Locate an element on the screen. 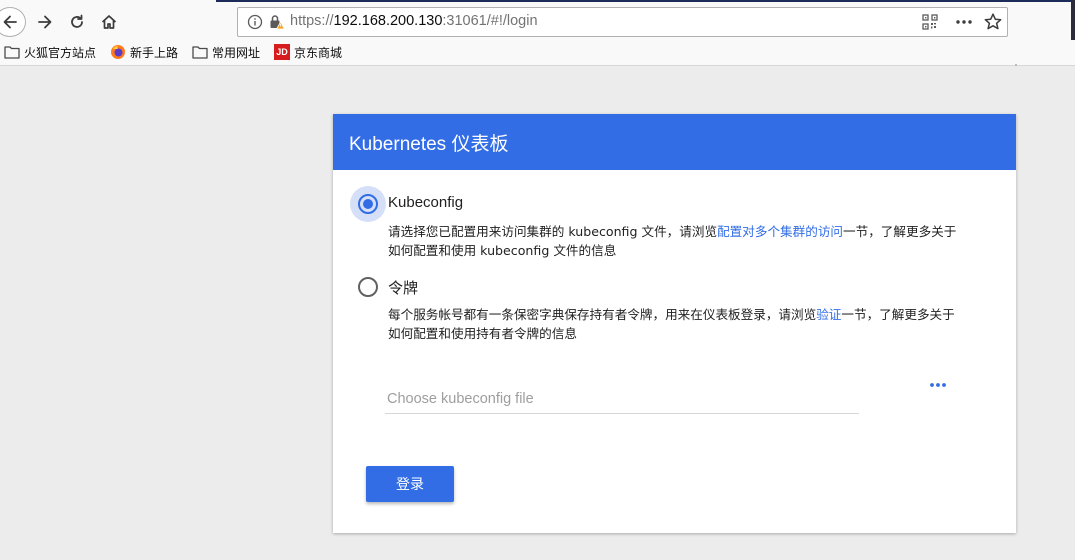 The width and height of the screenshot is (1075, 560). home-icon is located at coordinates (109, 22).